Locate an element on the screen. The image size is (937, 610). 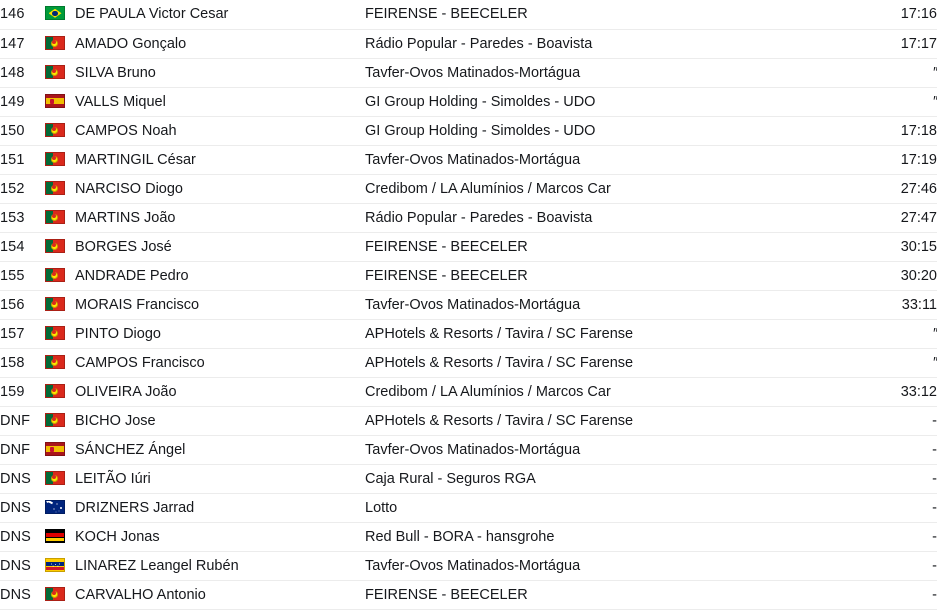
table-row: 154 BORGES José FEIRENSE - BEECELER 30:15 is located at coordinates (468, 246).